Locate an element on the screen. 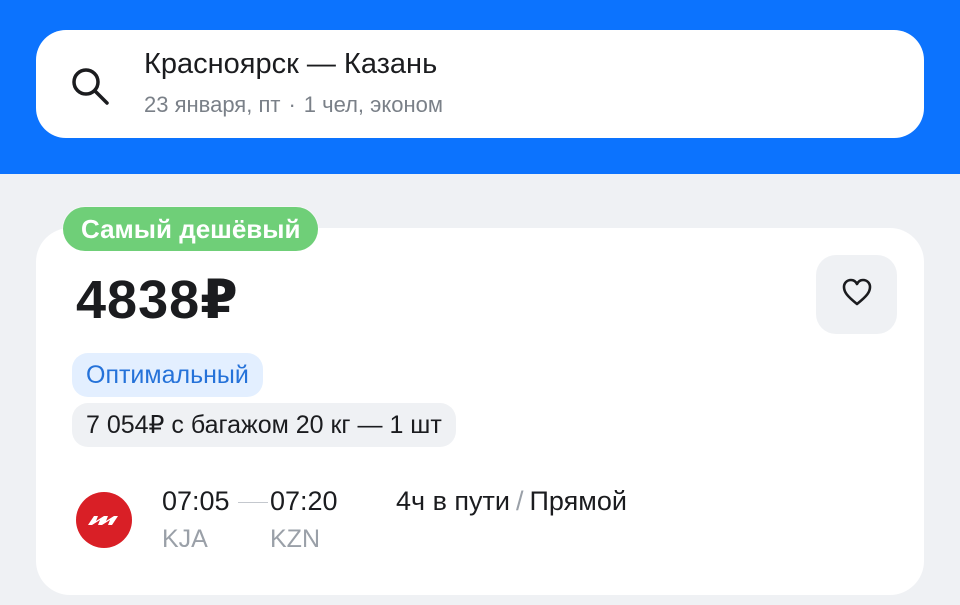 The height and width of the screenshot is (605, 960). favorite-button is located at coordinates (856, 294).